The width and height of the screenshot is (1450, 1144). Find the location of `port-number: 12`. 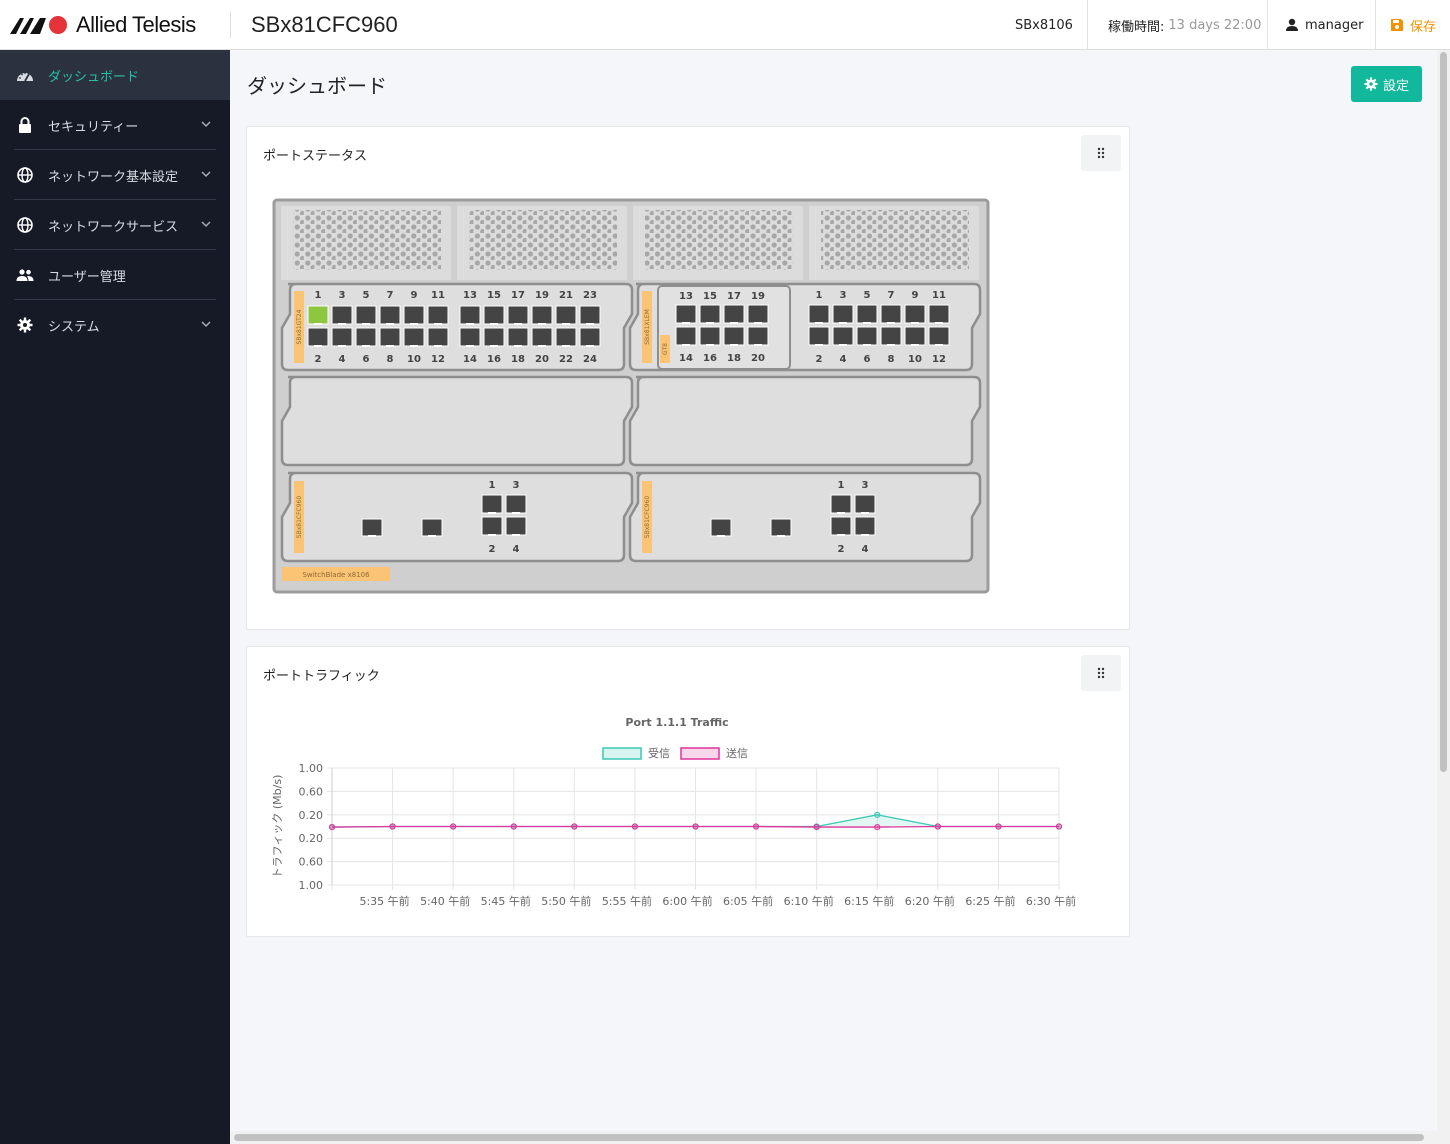

port-number: 12 is located at coordinates (939, 359).